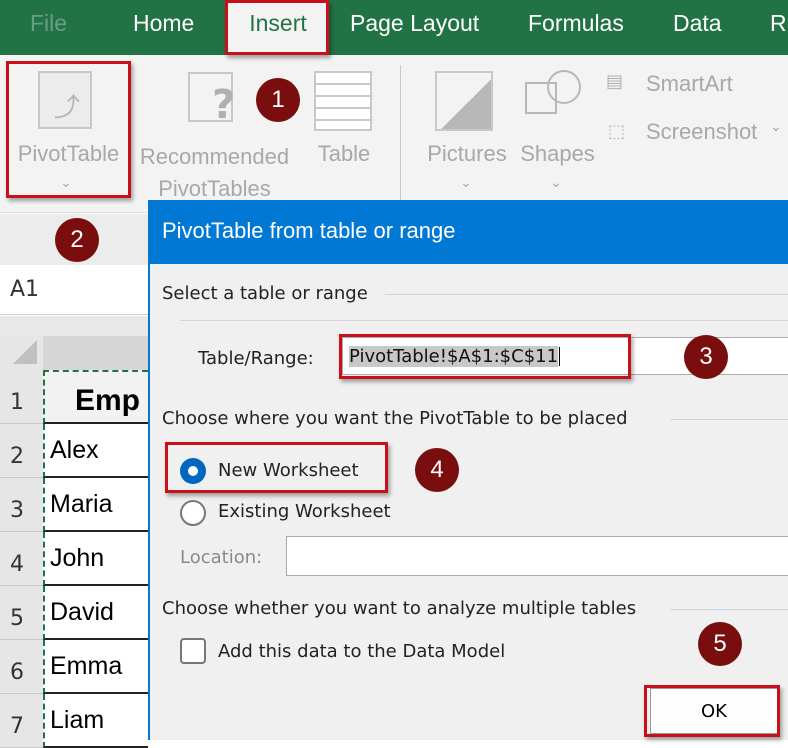  I want to click on column-header-a, so click(95, 353).